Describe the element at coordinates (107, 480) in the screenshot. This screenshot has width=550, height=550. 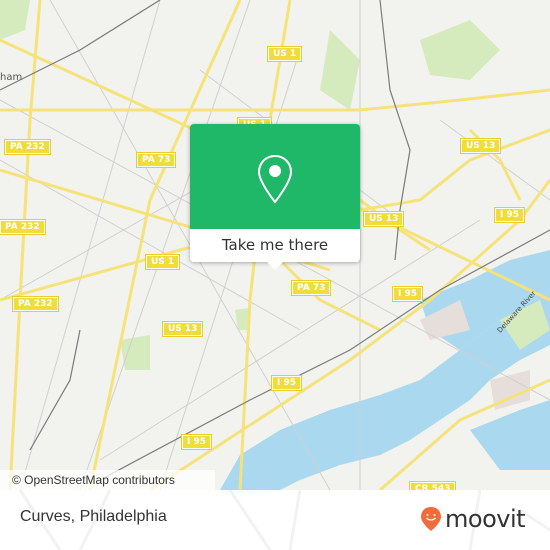
I see `map-attribution: © OpenStreetMap contributors` at that location.